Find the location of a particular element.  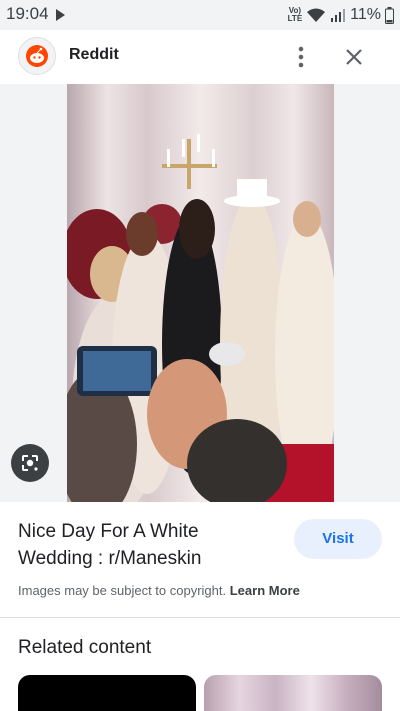

close-button is located at coordinates (354, 57).